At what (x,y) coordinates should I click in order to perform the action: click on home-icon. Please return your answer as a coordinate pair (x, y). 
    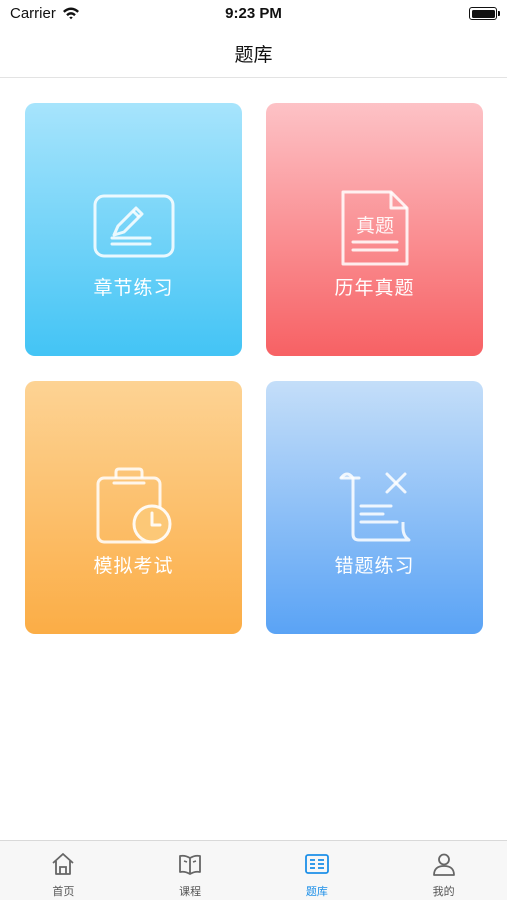
    Looking at the image, I should click on (63, 864).